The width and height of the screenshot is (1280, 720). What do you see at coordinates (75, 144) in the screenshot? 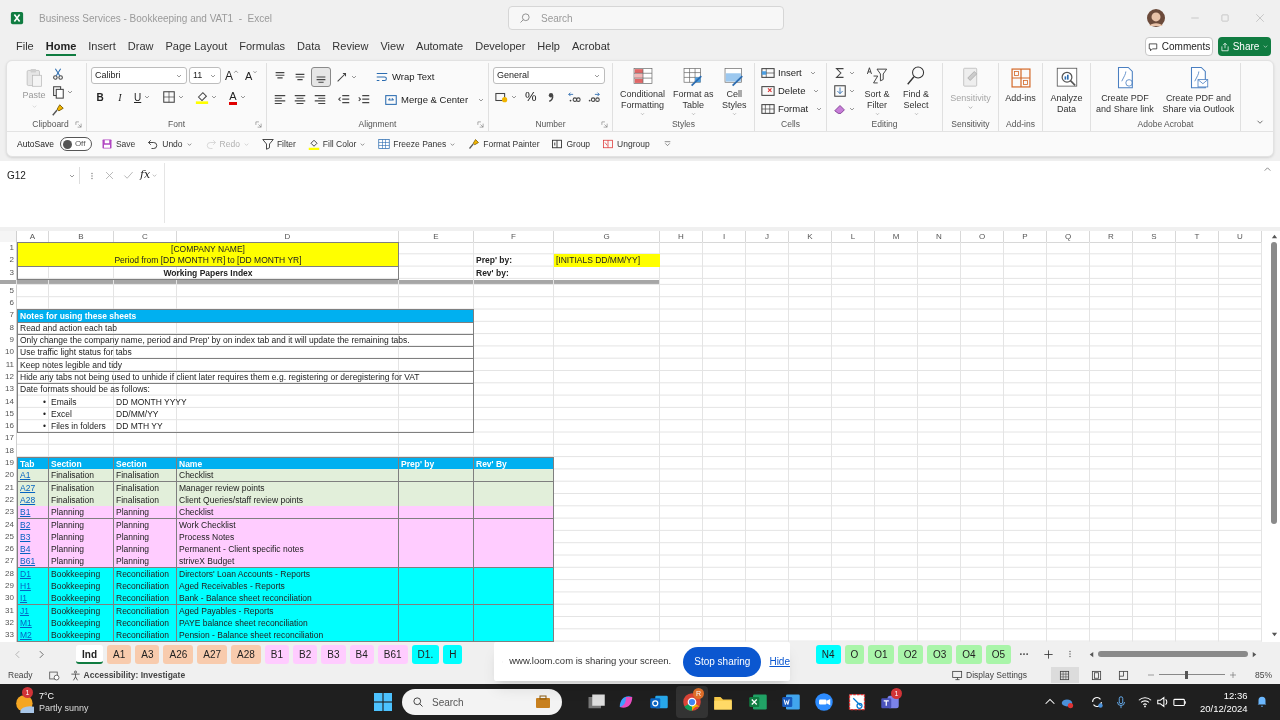
I see `autosave-toggle: Off` at bounding box center [75, 144].